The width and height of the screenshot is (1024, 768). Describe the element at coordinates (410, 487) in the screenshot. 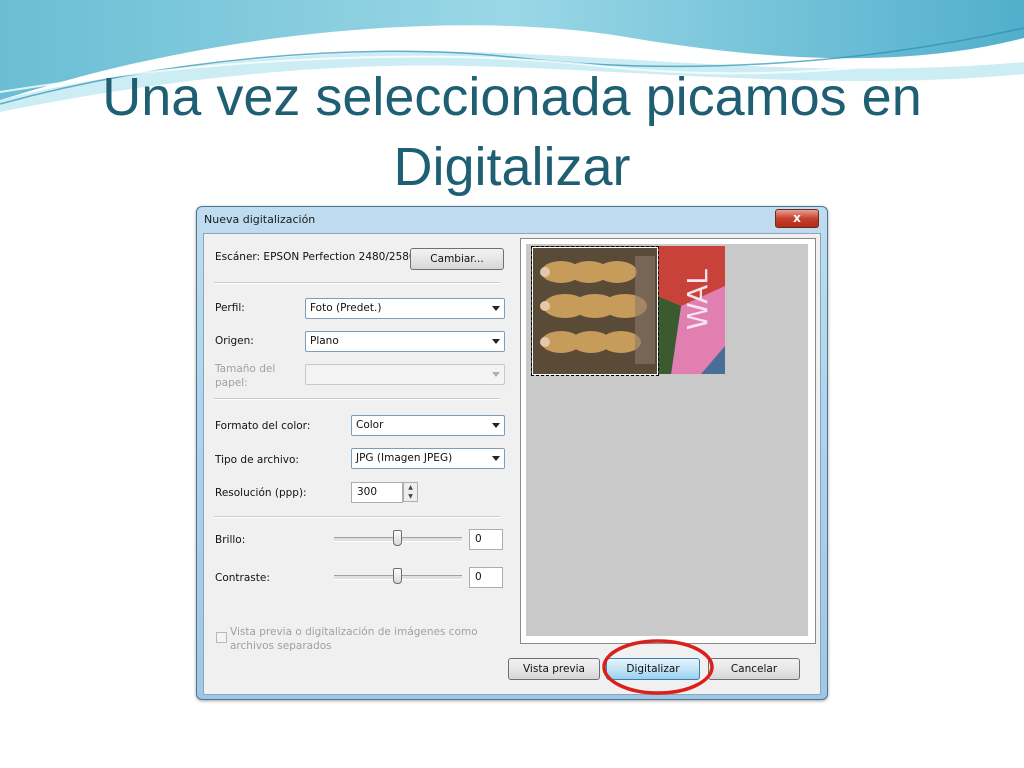

I see `arrow-up-icon: ▲` at that location.